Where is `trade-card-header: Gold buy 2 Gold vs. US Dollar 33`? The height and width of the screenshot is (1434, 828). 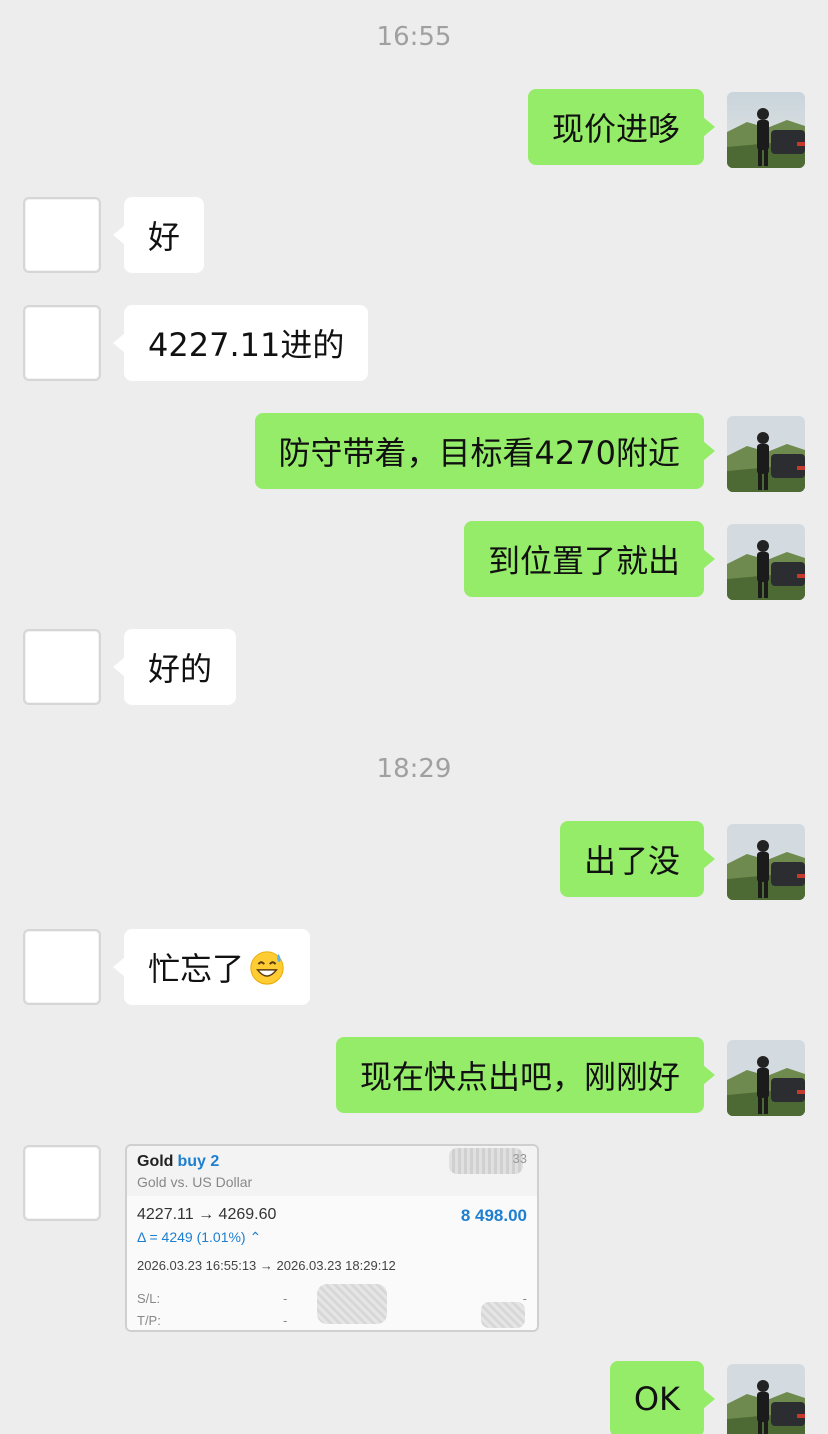 trade-card-header: Gold buy 2 Gold vs. US Dollar 33 is located at coordinates (332, 1171).